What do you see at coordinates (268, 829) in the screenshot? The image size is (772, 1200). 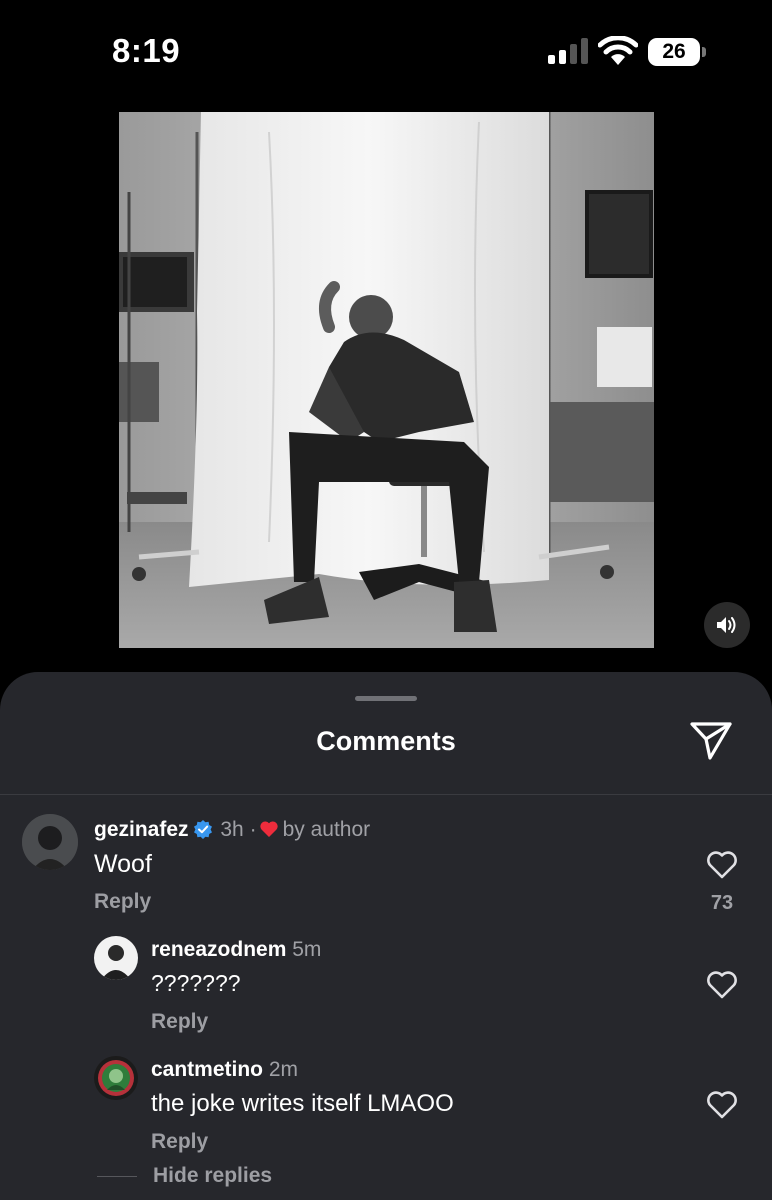 I see `heart-filled-icon` at bounding box center [268, 829].